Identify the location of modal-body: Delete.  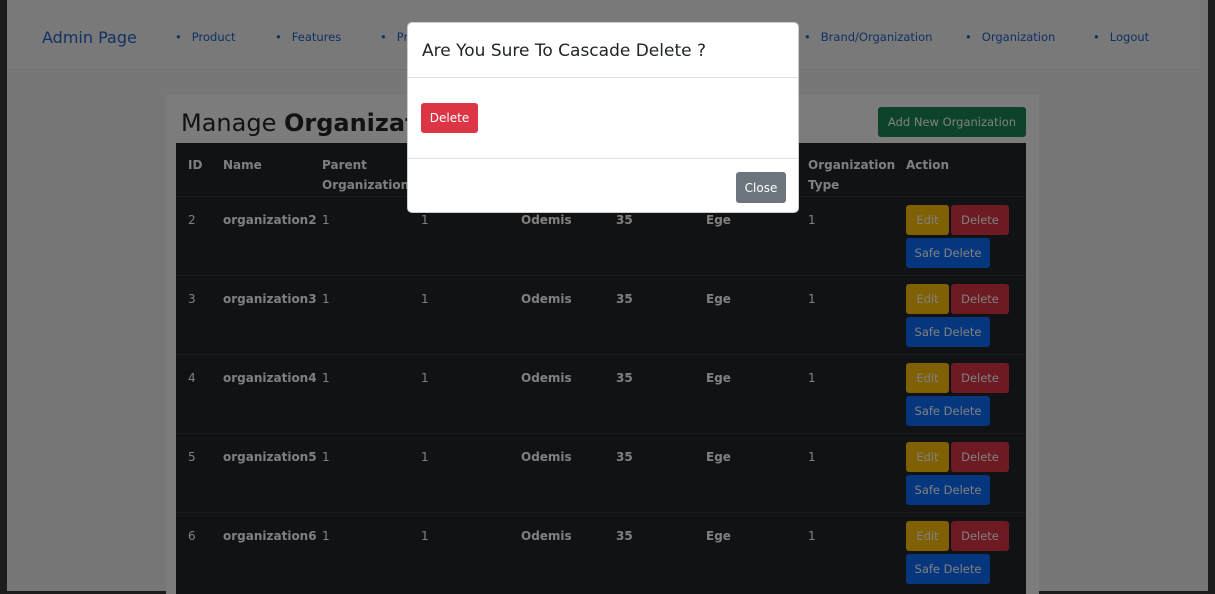
(603, 118).